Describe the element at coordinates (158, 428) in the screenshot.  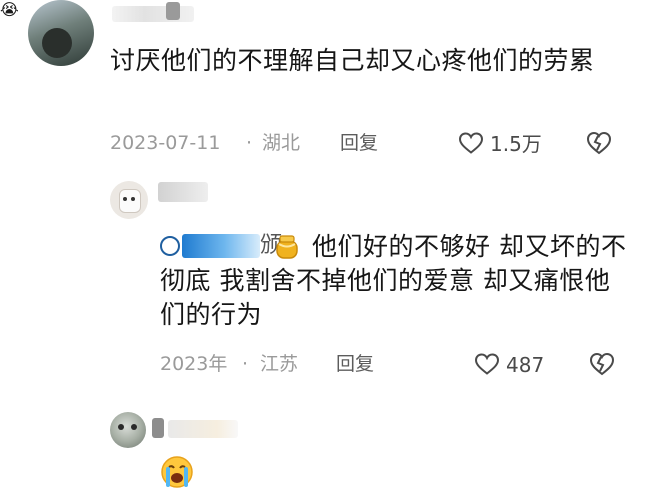
I see `reply2-username-redacted` at that location.